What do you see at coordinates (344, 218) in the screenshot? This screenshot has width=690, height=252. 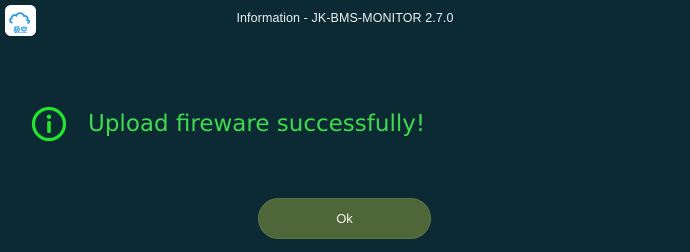 I see `ok-button: Ok` at bounding box center [344, 218].